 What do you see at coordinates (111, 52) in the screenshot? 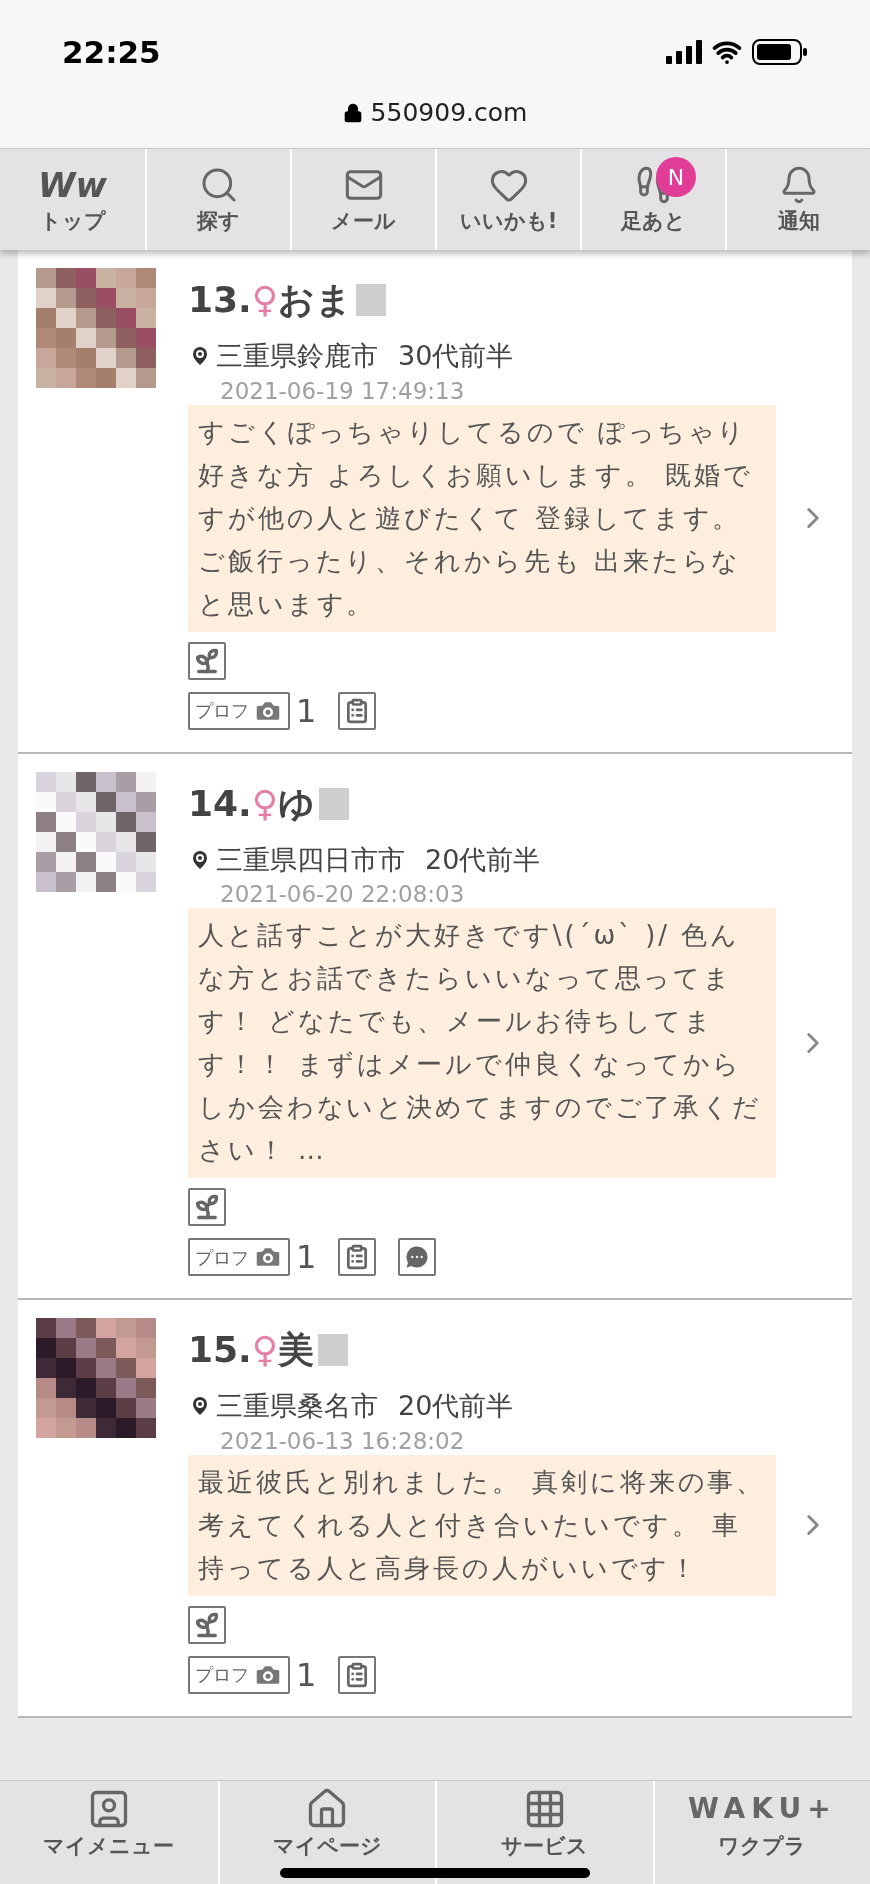
I see `status-time: 22:25` at bounding box center [111, 52].